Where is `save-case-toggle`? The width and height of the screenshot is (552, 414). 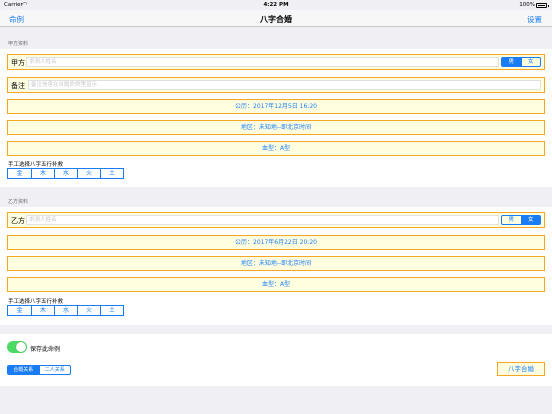
save-case-toggle is located at coordinates (17, 347).